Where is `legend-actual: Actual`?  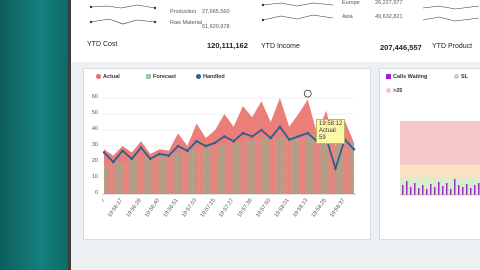 legend-actual: Actual is located at coordinates (108, 77).